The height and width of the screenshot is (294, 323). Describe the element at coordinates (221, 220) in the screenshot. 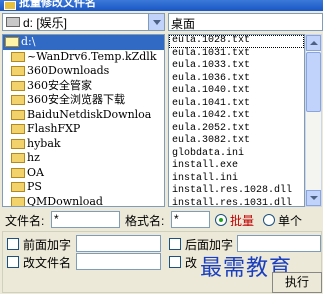

I see `batch-radio` at that location.